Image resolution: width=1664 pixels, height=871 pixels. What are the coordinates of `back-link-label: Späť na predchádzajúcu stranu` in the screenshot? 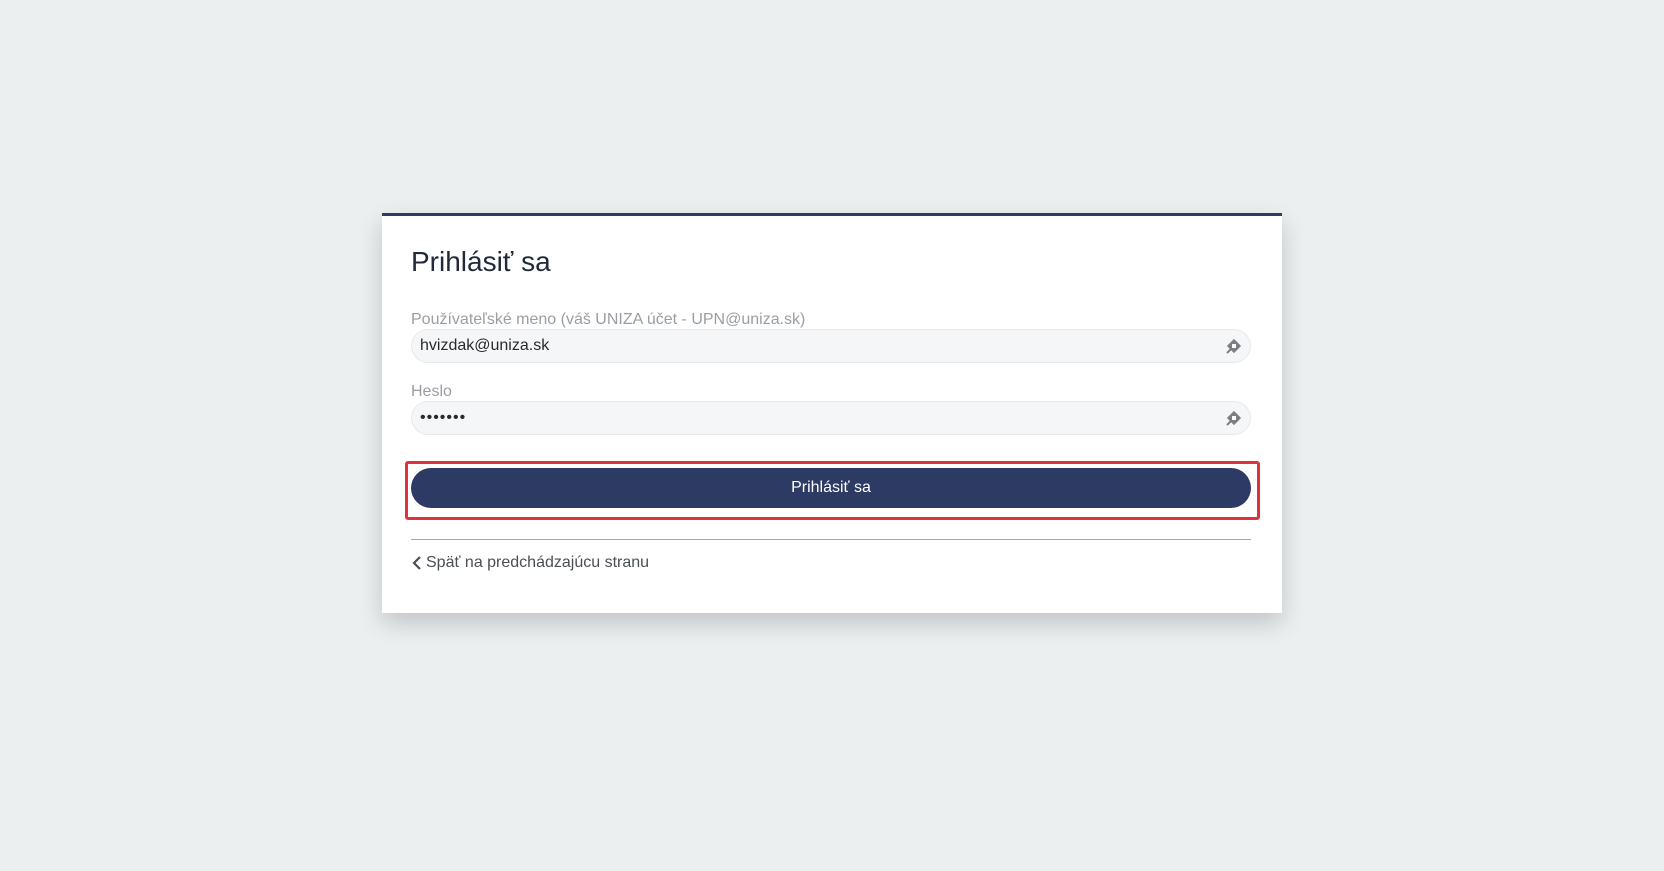 It's located at (538, 562).